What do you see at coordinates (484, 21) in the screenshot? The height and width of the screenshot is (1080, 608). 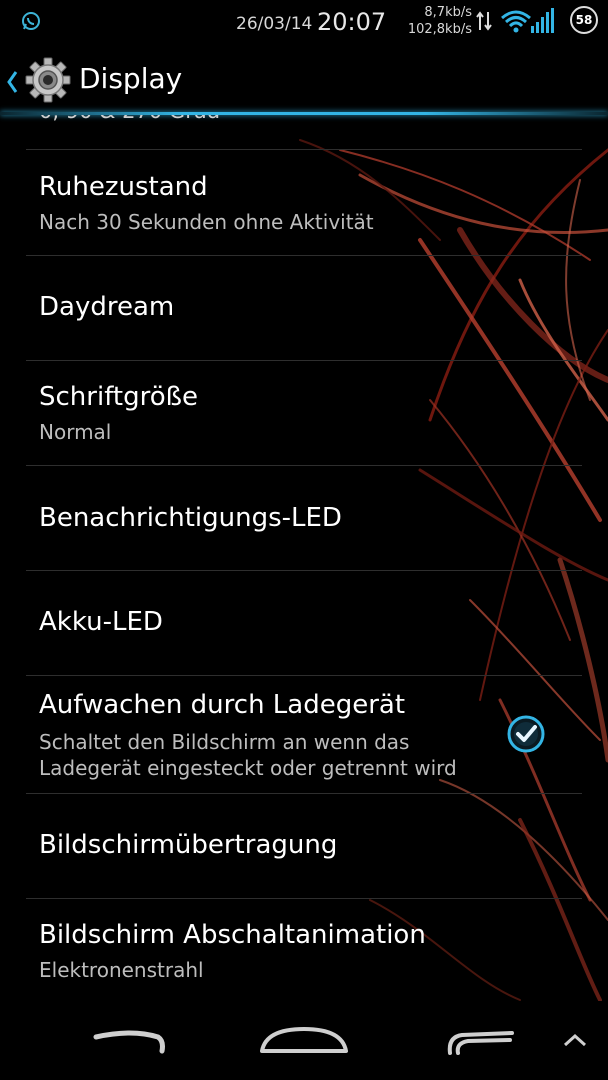 I see `data-arrows-icon` at bounding box center [484, 21].